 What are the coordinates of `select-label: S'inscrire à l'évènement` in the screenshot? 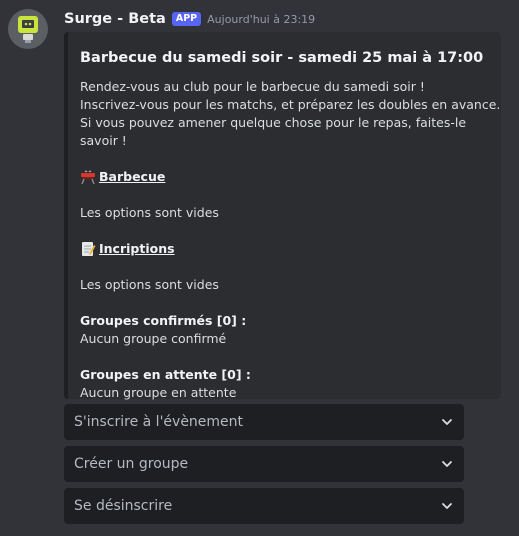 It's located at (159, 422).